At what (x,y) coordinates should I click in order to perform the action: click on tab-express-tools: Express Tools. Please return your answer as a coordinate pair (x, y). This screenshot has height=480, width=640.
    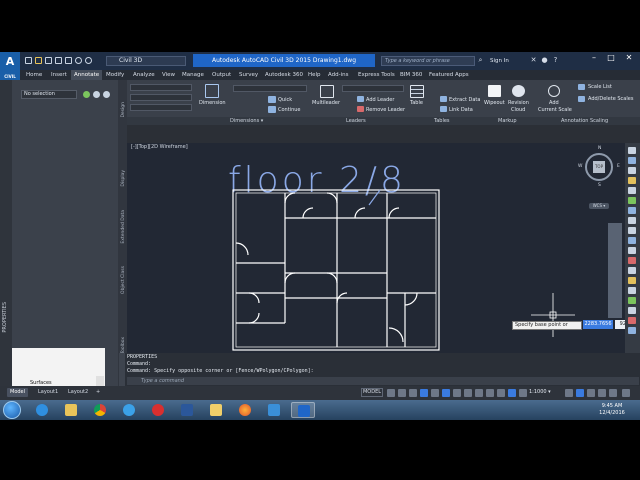
    Looking at the image, I should click on (376, 75).